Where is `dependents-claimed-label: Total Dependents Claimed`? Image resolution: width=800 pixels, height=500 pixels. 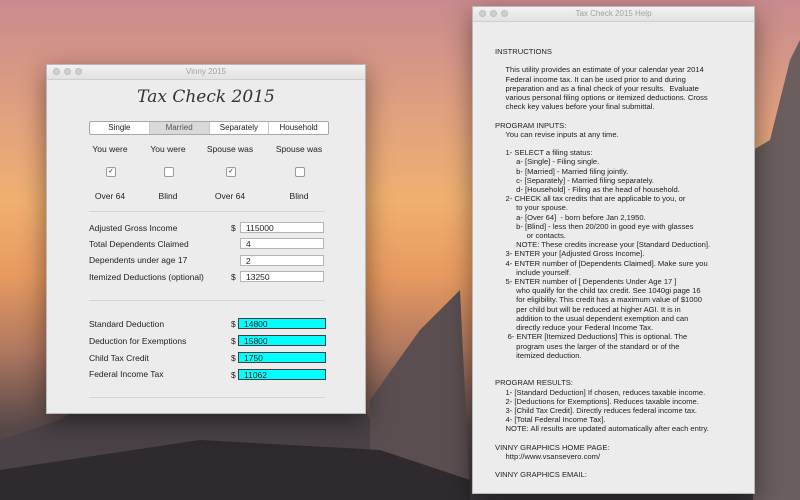 dependents-claimed-label: Total Dependents Claimed is located at coordinates (139, 244).